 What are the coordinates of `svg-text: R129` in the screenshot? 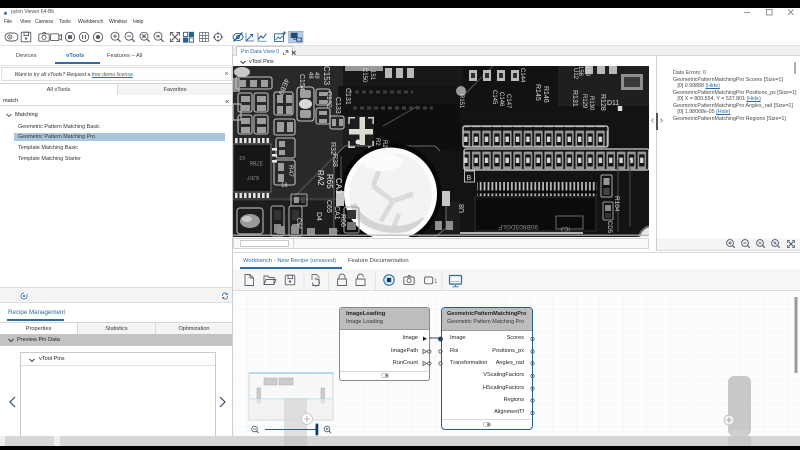 It's located at (584, 101).